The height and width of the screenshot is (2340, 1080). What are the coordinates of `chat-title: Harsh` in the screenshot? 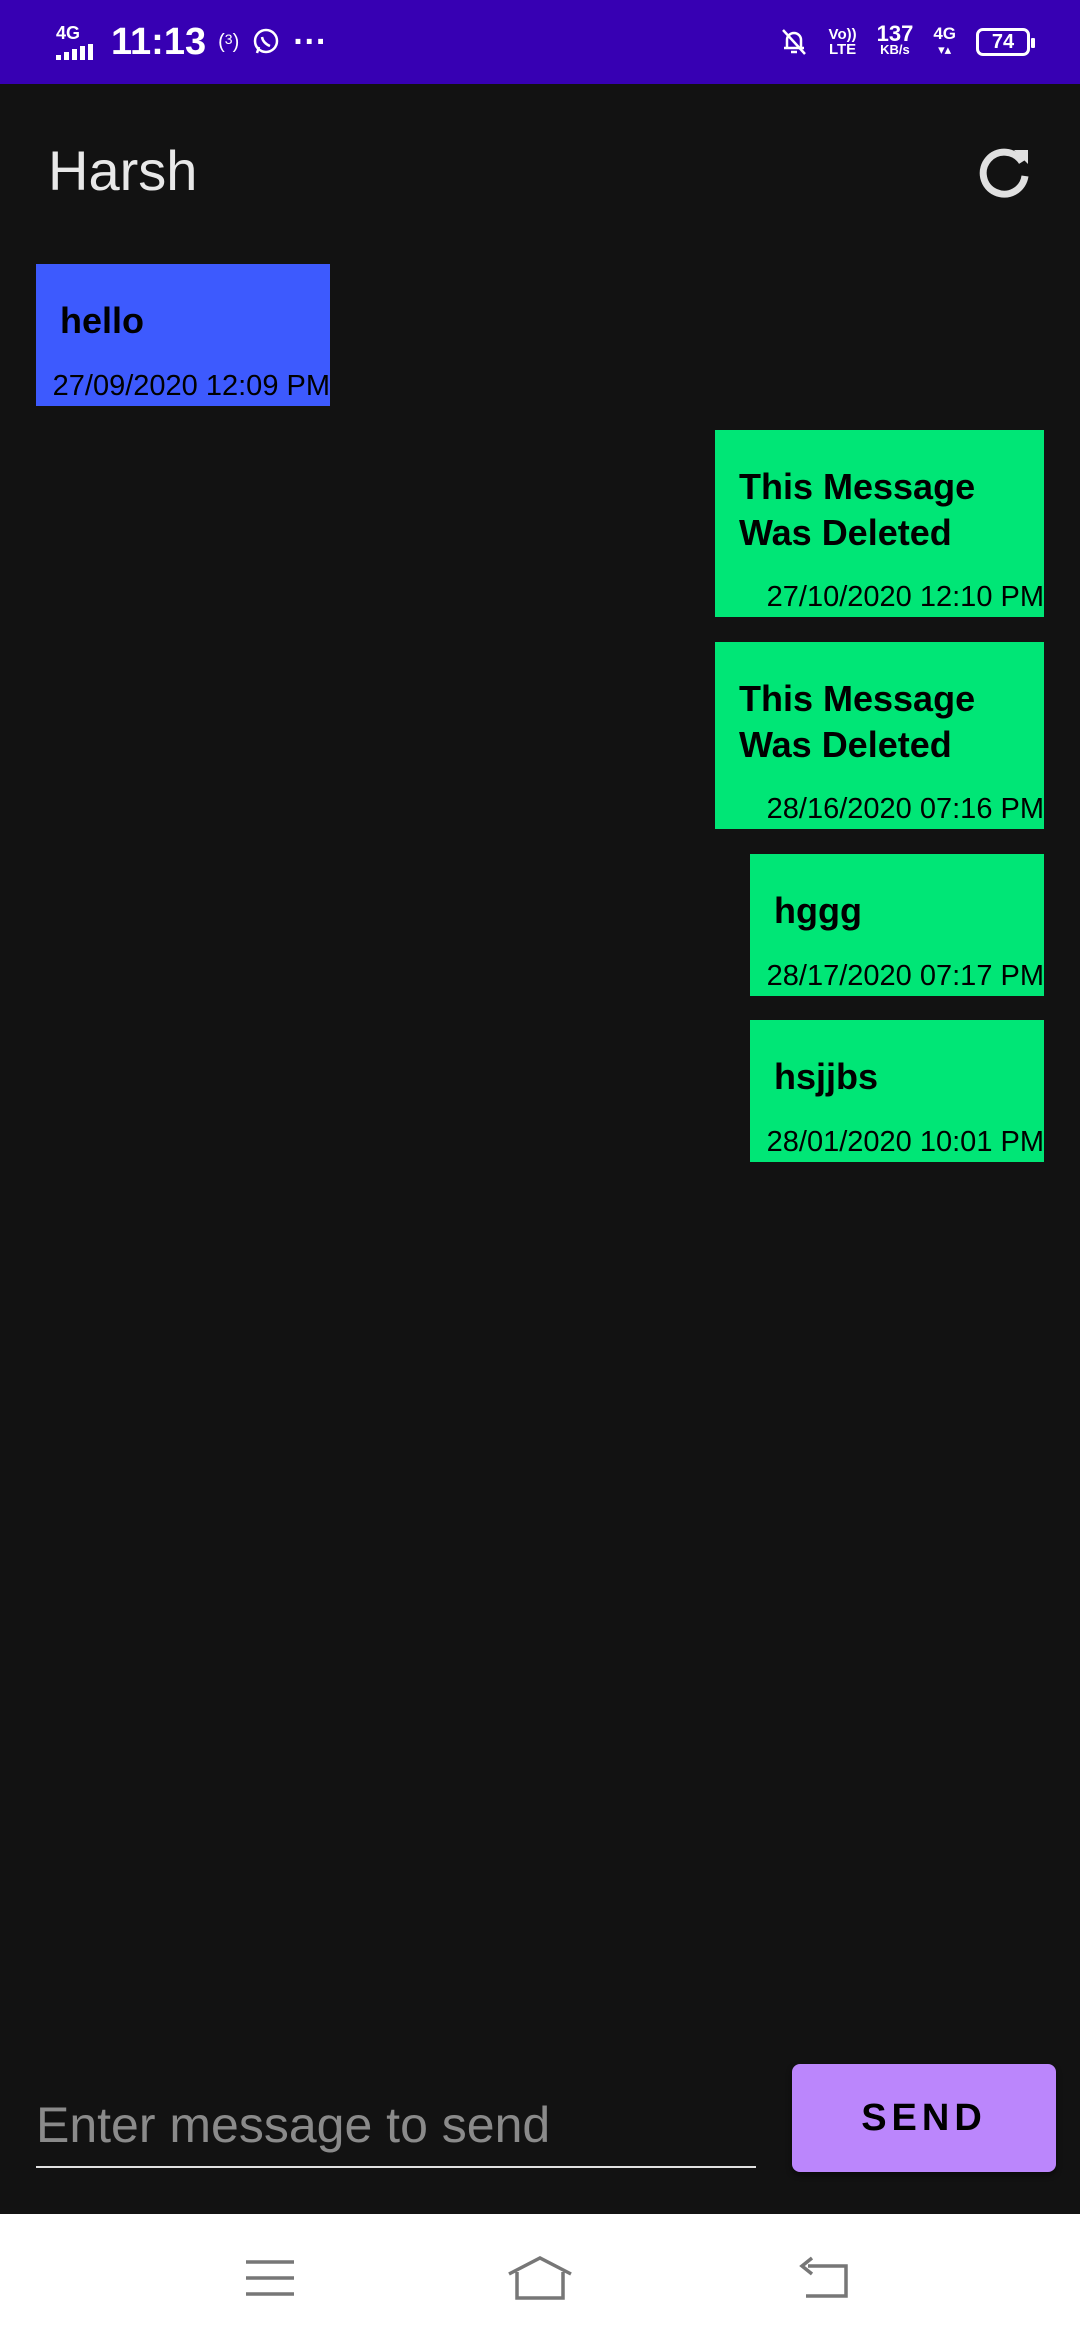 It's located at (123, 170).